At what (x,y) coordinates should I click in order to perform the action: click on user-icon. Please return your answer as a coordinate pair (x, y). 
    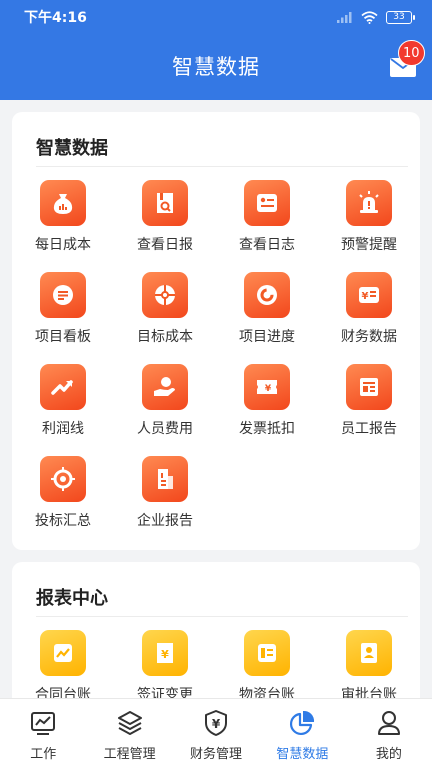
    Looking at the image, I should click on (388, 723).